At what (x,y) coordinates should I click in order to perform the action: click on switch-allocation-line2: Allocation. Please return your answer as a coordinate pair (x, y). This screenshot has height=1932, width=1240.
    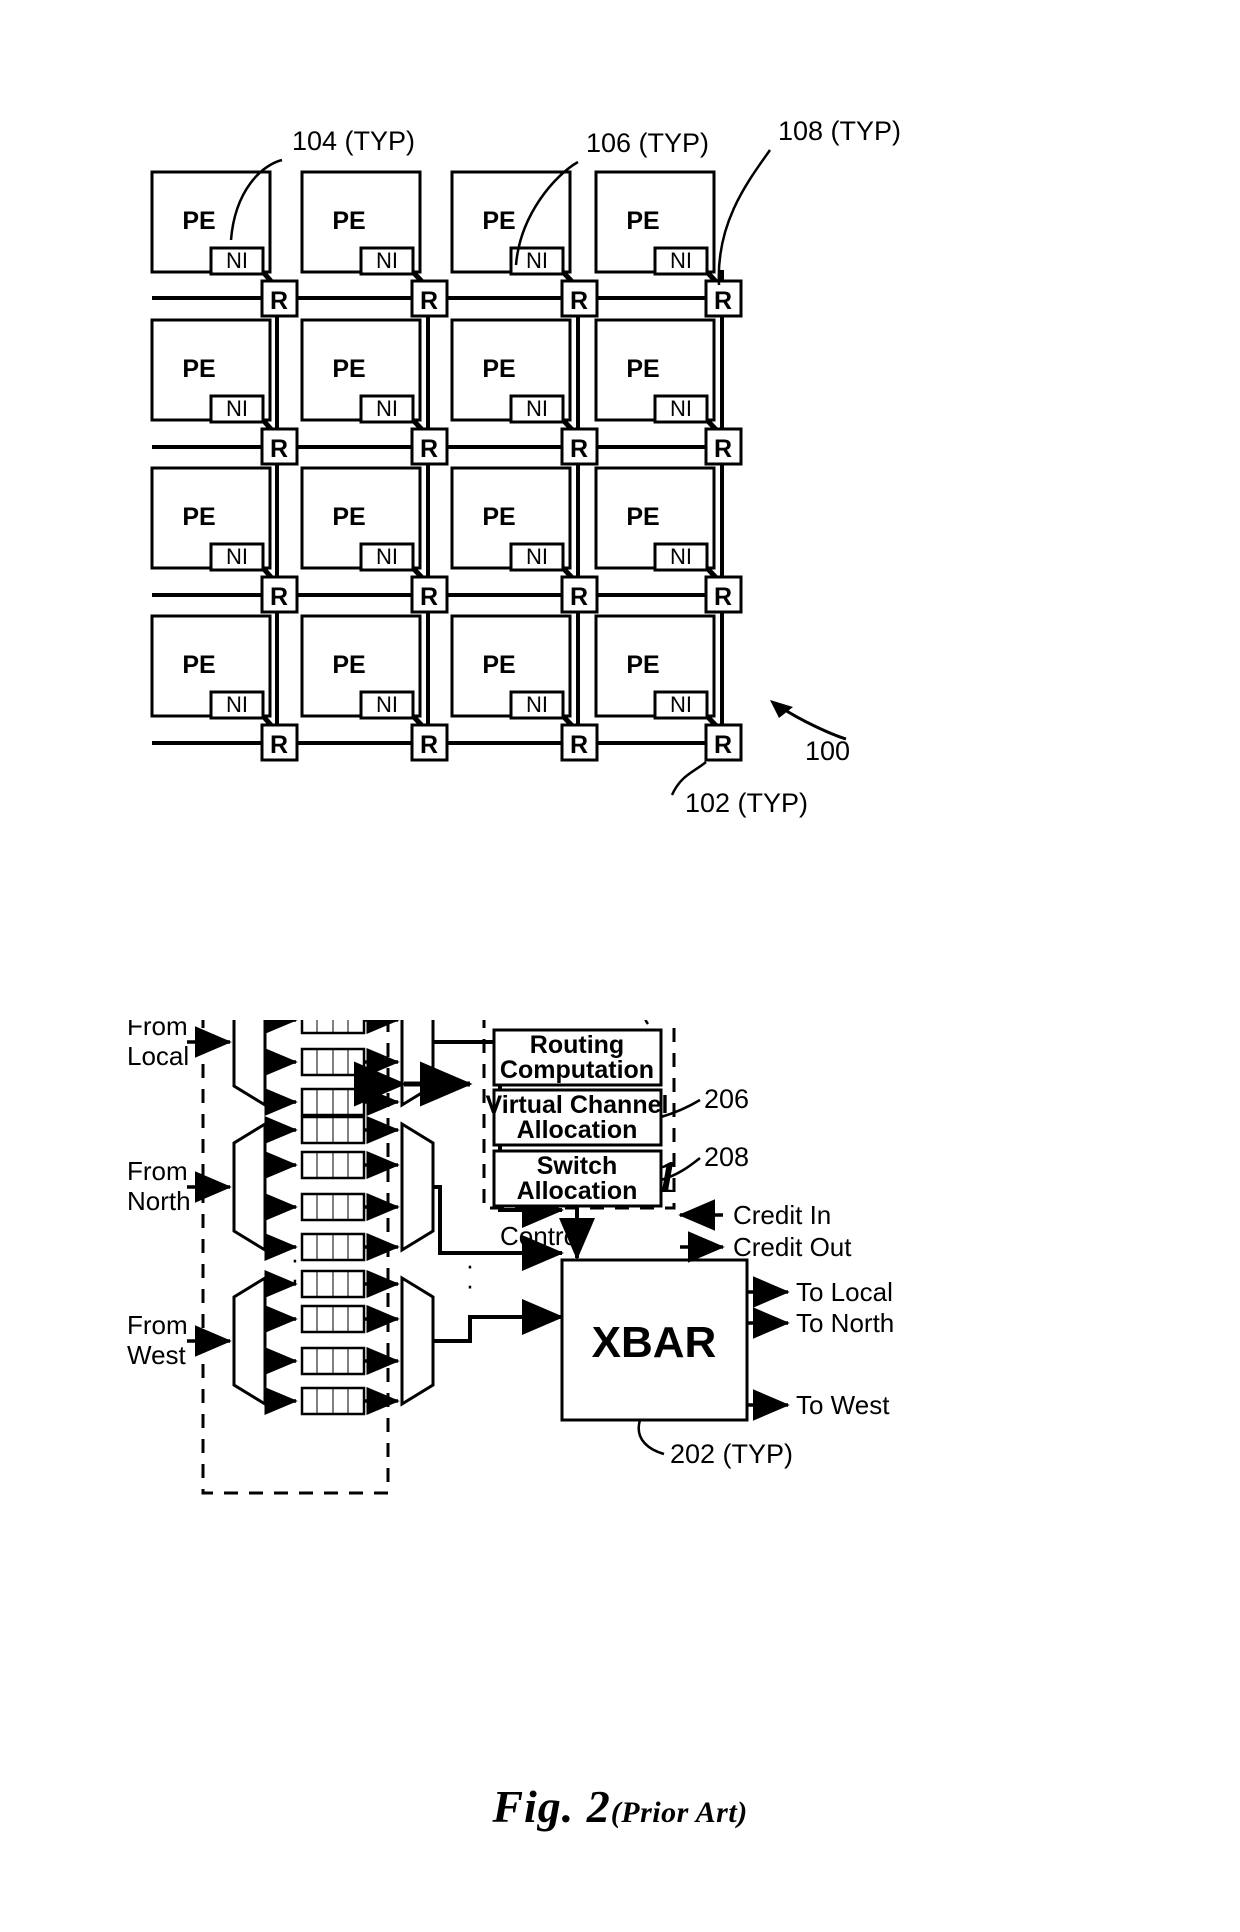
    Looking at the image, I should click on (577, 1191).